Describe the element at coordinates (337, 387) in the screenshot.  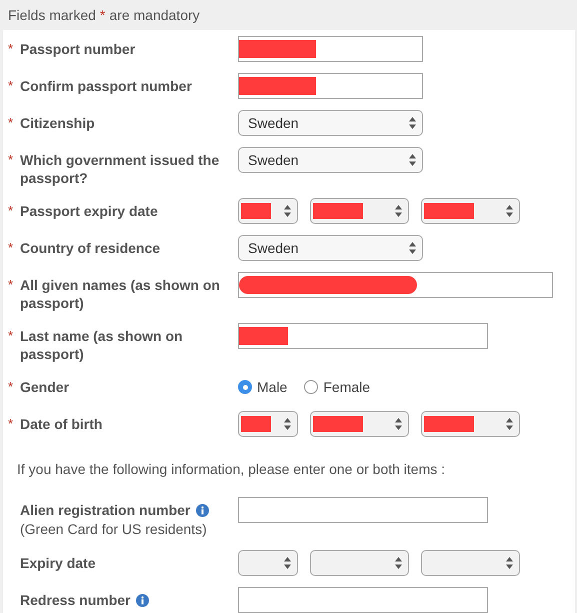
I see `radio-option: Female` at that location.